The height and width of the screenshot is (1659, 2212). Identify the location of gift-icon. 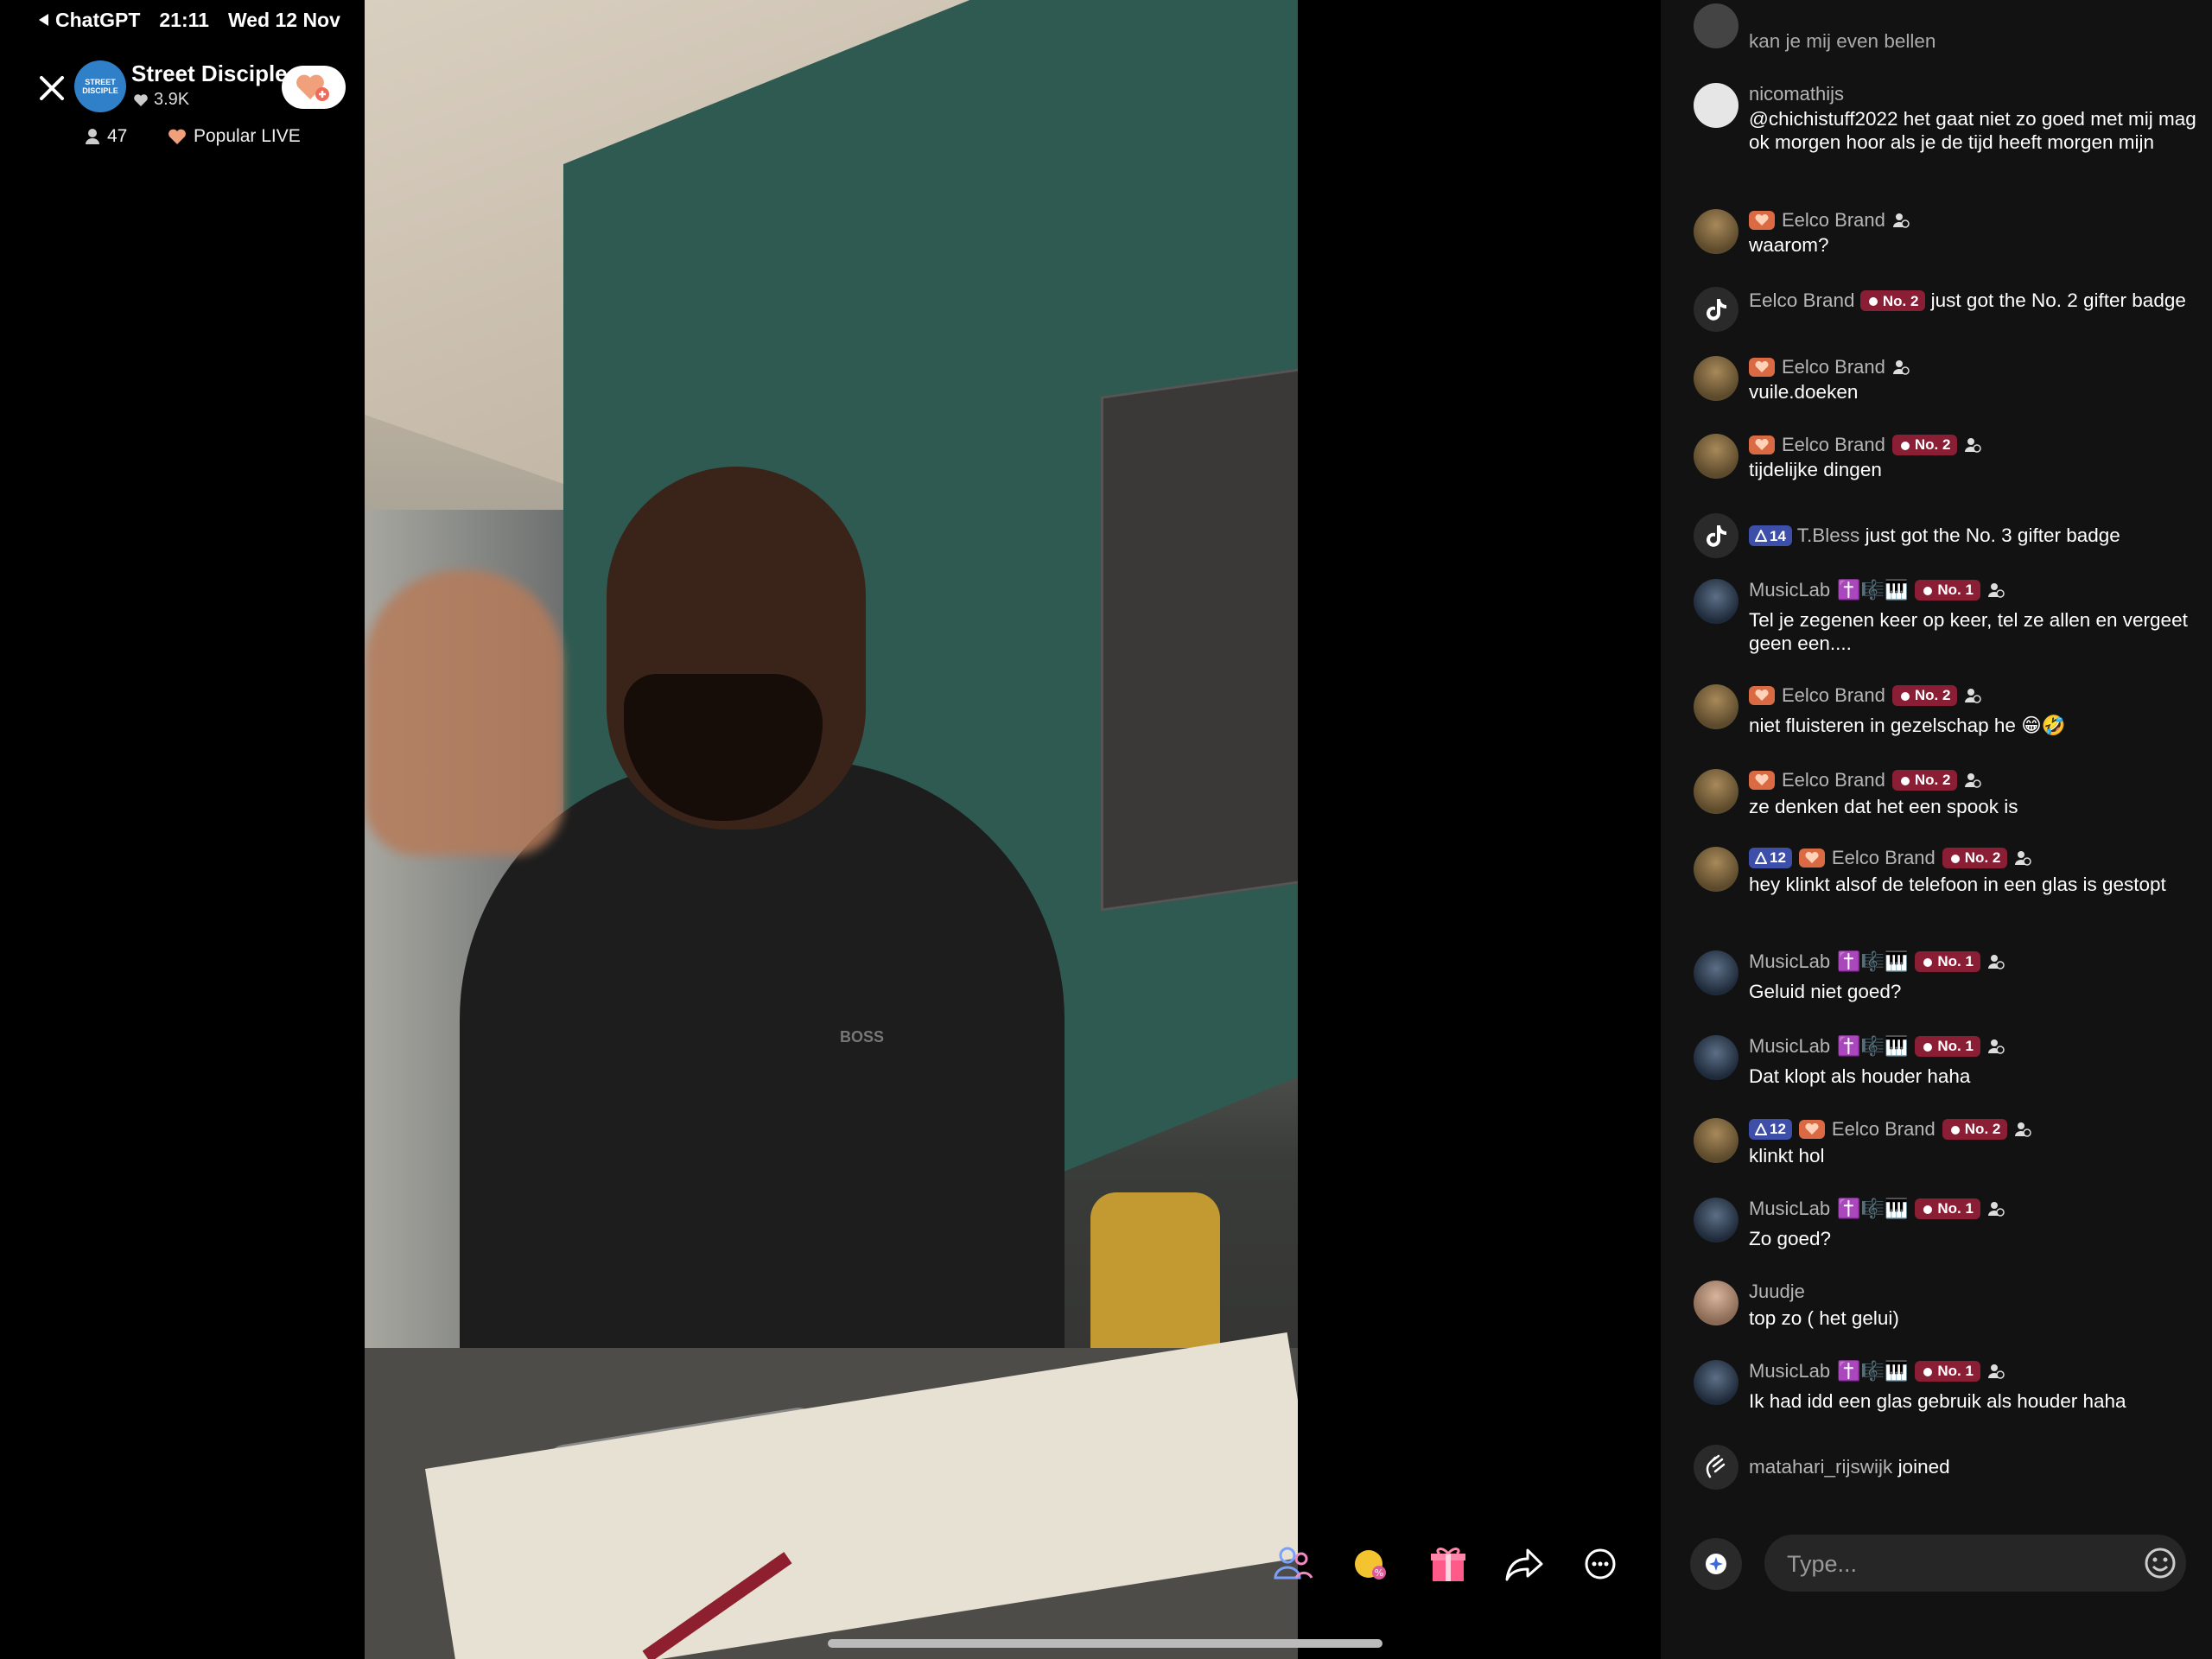
(1448, 1563).